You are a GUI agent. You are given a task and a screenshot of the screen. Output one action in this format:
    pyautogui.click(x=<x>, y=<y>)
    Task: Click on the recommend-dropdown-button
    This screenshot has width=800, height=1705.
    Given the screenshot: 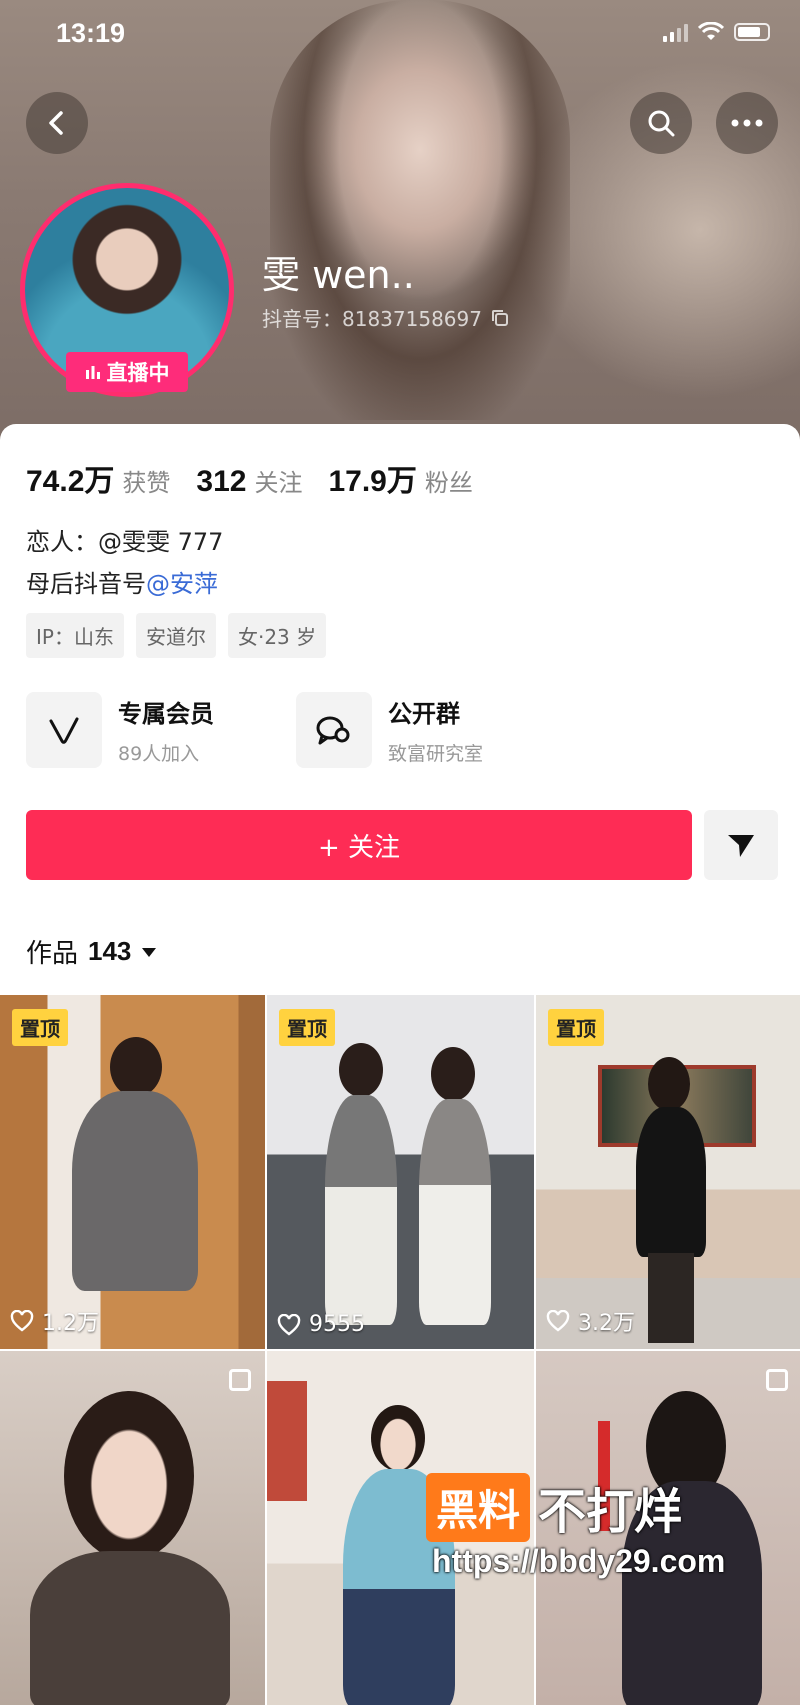 What is the action you would take?
    pyautogui.click(x=741, y=845)
    